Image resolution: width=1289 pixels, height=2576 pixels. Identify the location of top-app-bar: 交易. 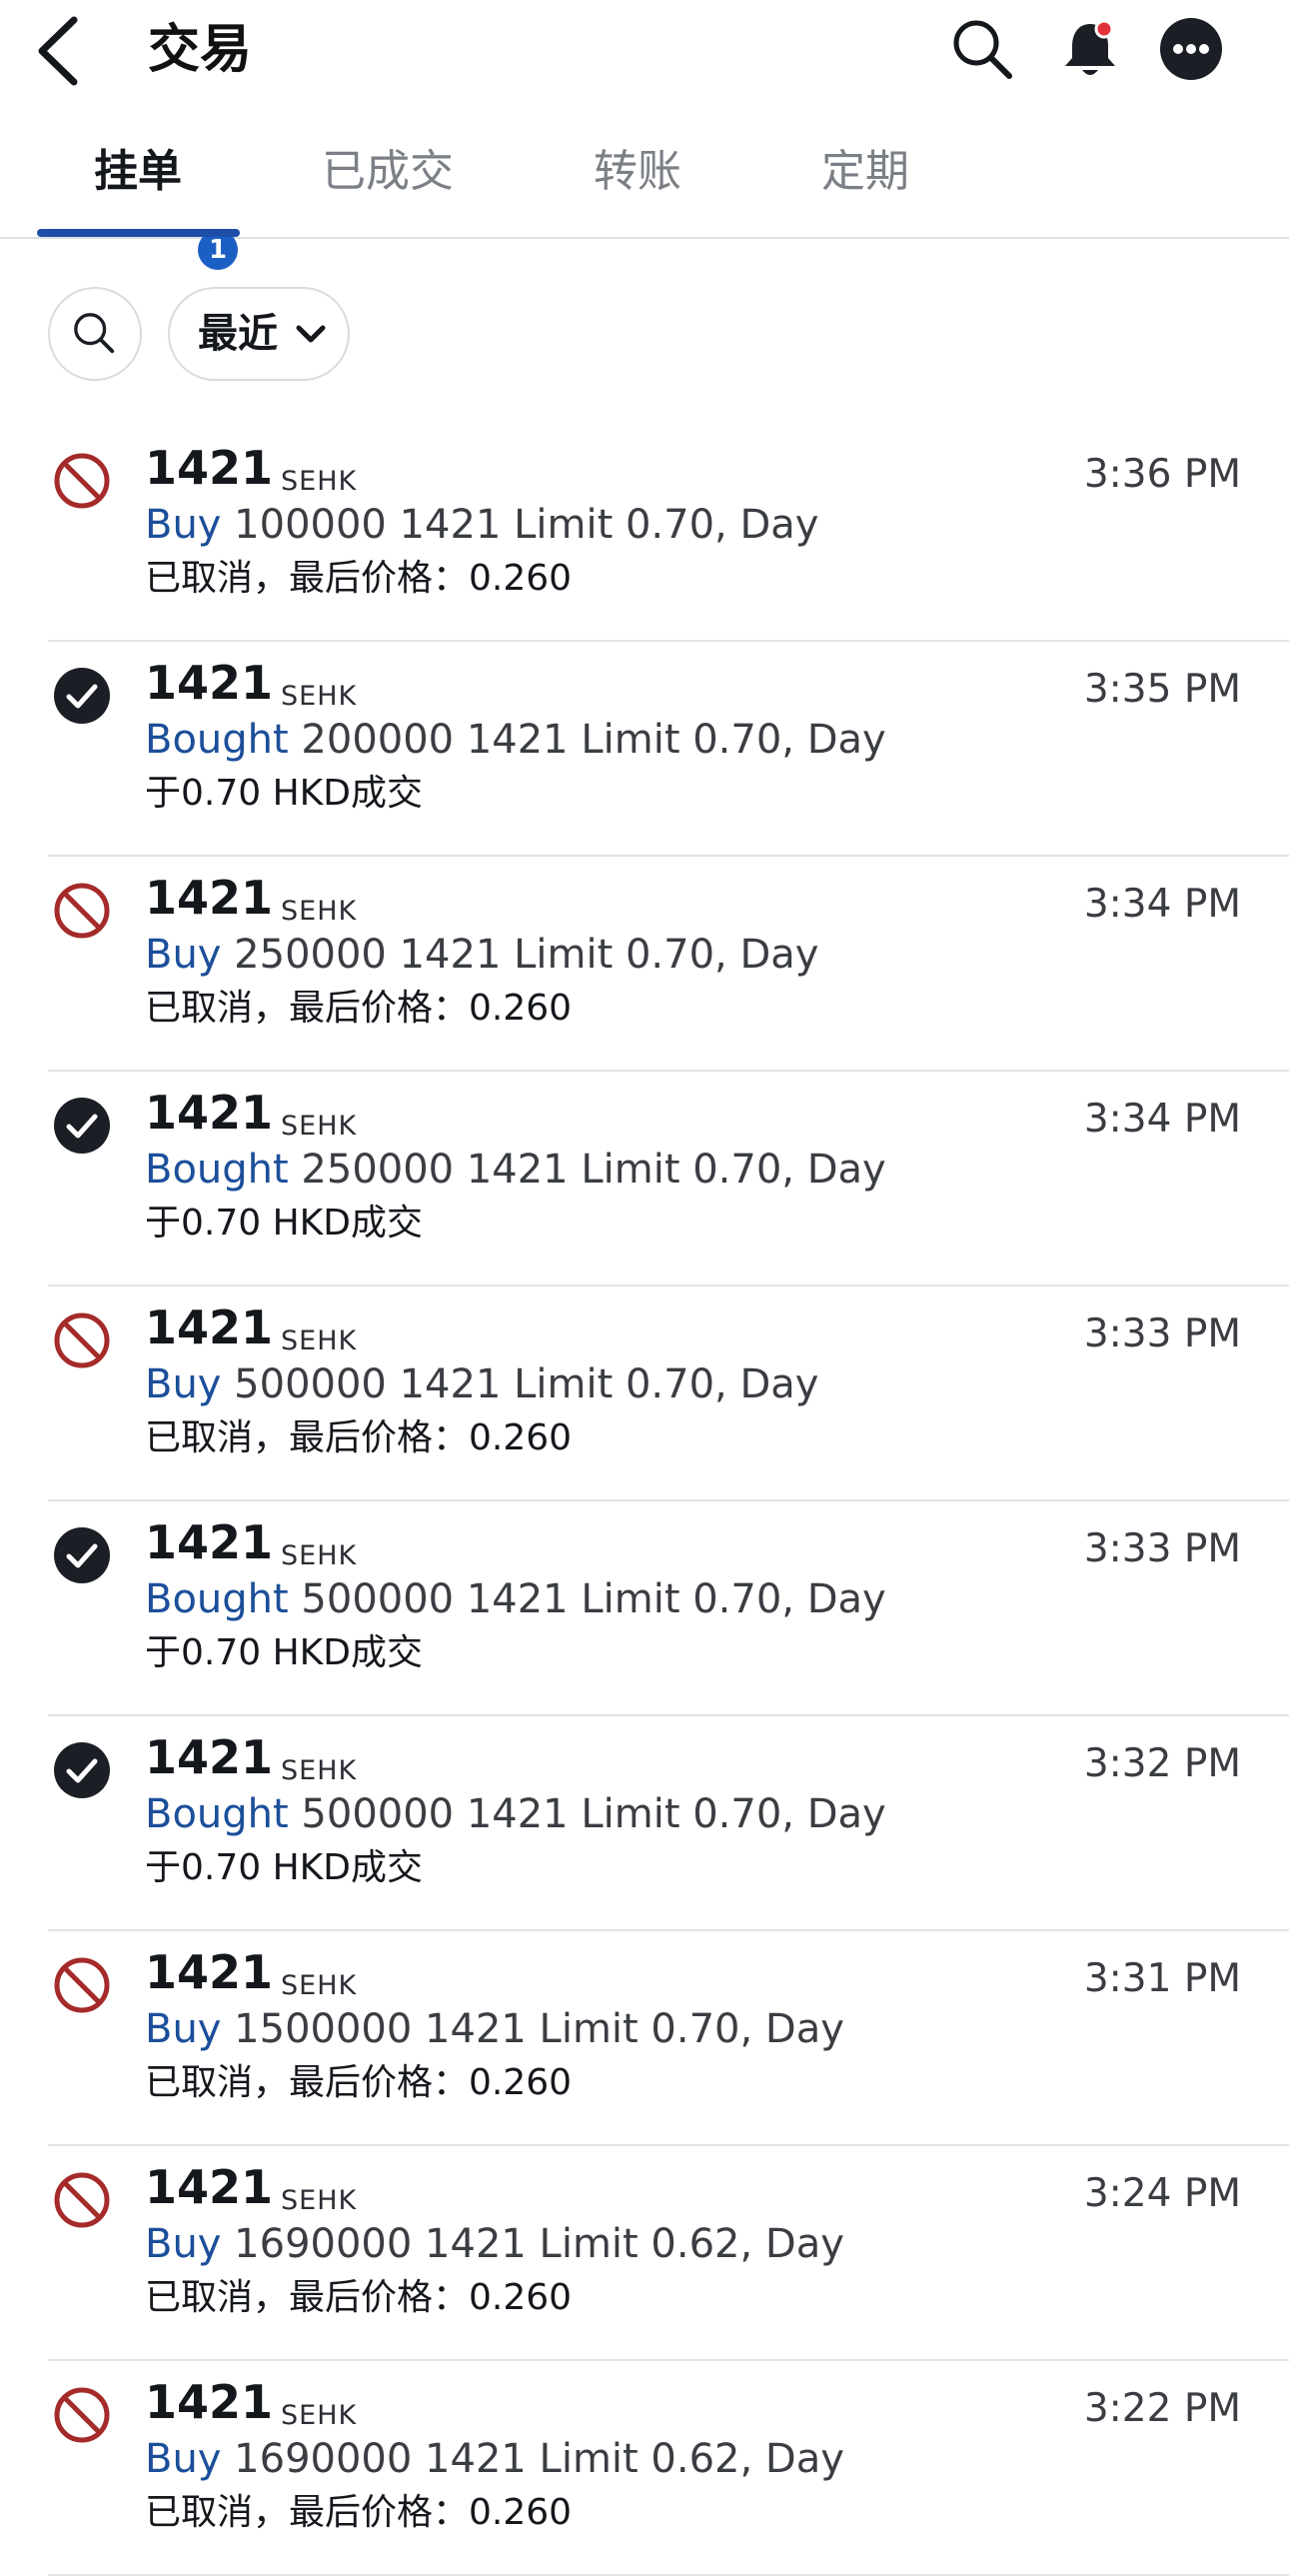
(644, 53).